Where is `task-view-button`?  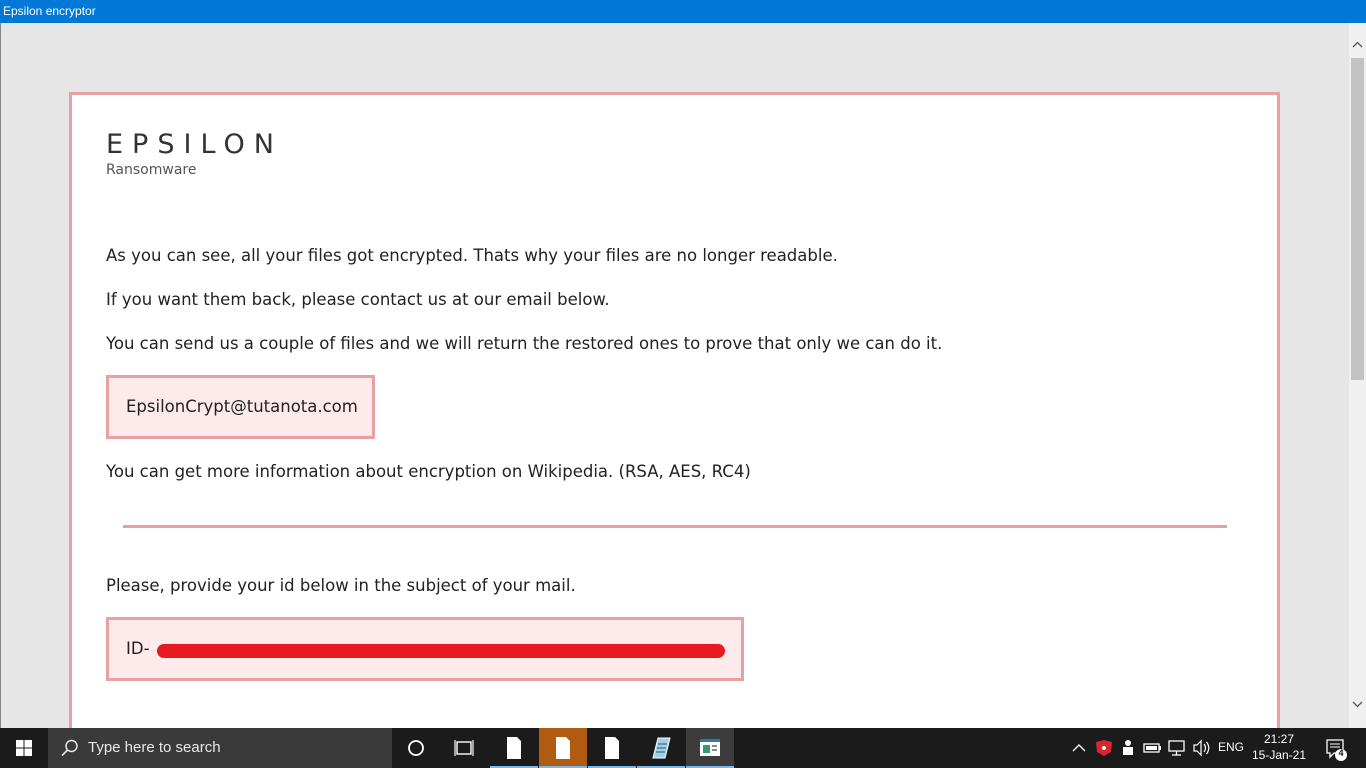
task-view-button is located at coordinates (464, 748).